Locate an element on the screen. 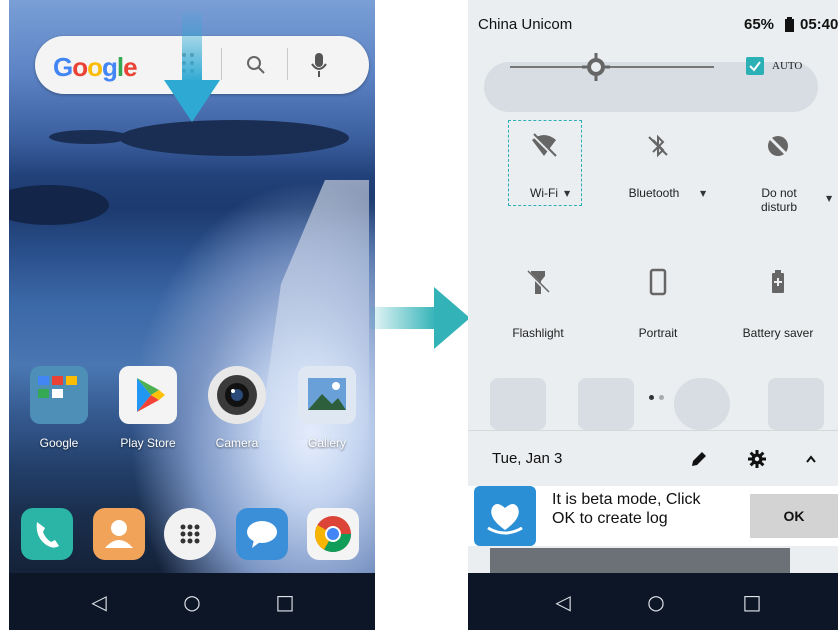  dnd-dropdown-icon: ▼ is located at coordinates (829, 198).